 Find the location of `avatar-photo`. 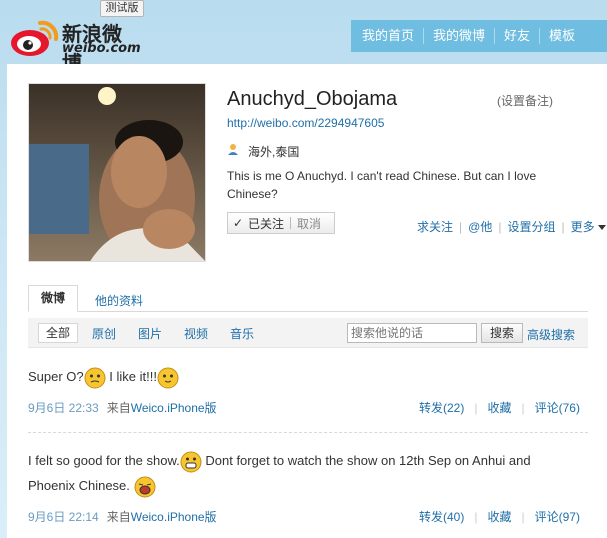

avatar-photo is located at coordinates (117, 172).